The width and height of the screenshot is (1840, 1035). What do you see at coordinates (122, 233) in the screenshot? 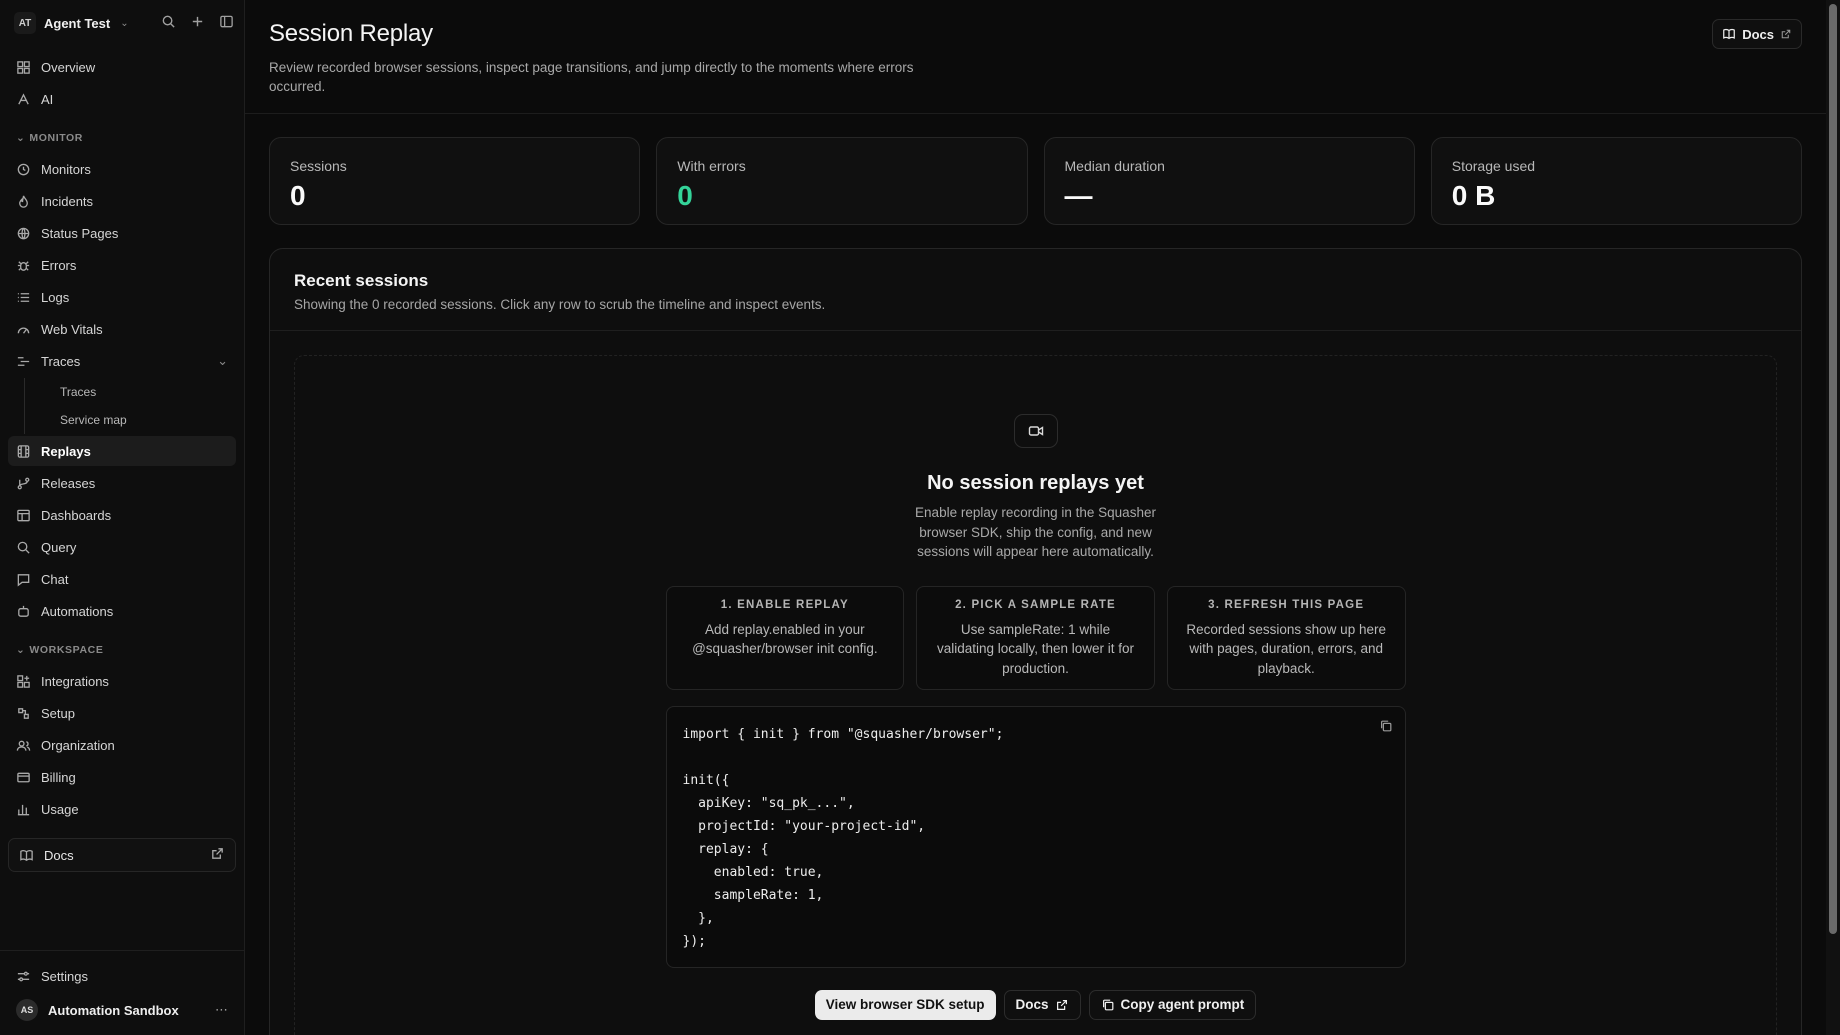
I see `sidebar-item-status-pages: Status Pages` at bounding box center [122, 233].